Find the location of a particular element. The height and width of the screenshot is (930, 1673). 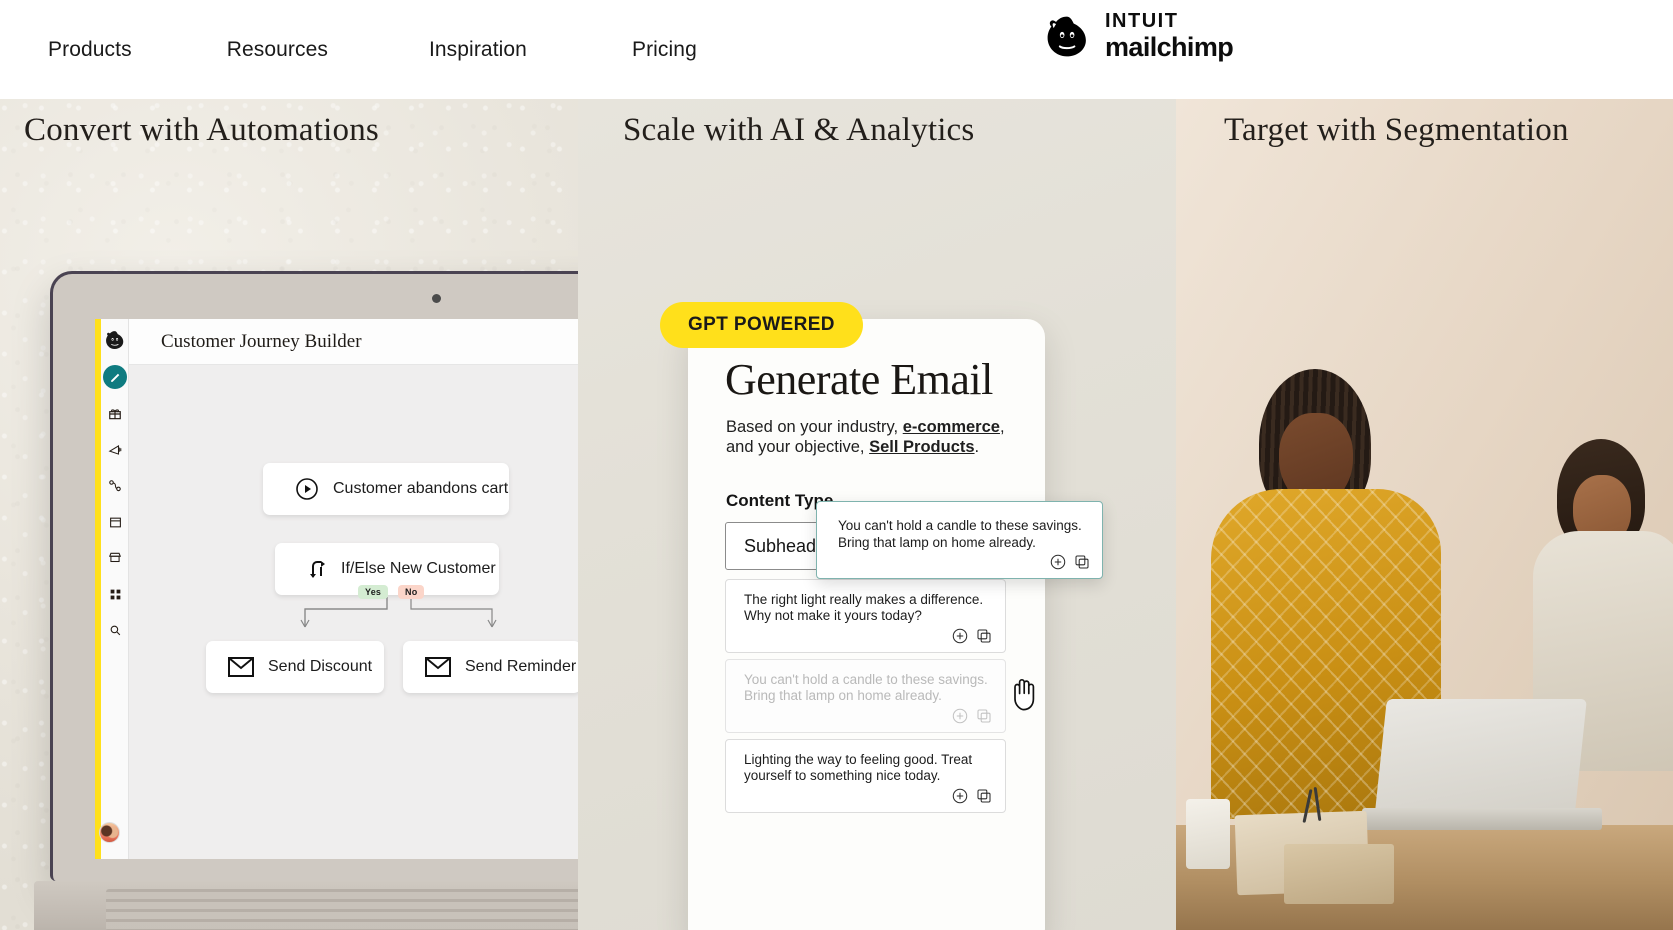

mailchimp-logo: INTUIT mailchimp is located at coordinates (1138, 36).